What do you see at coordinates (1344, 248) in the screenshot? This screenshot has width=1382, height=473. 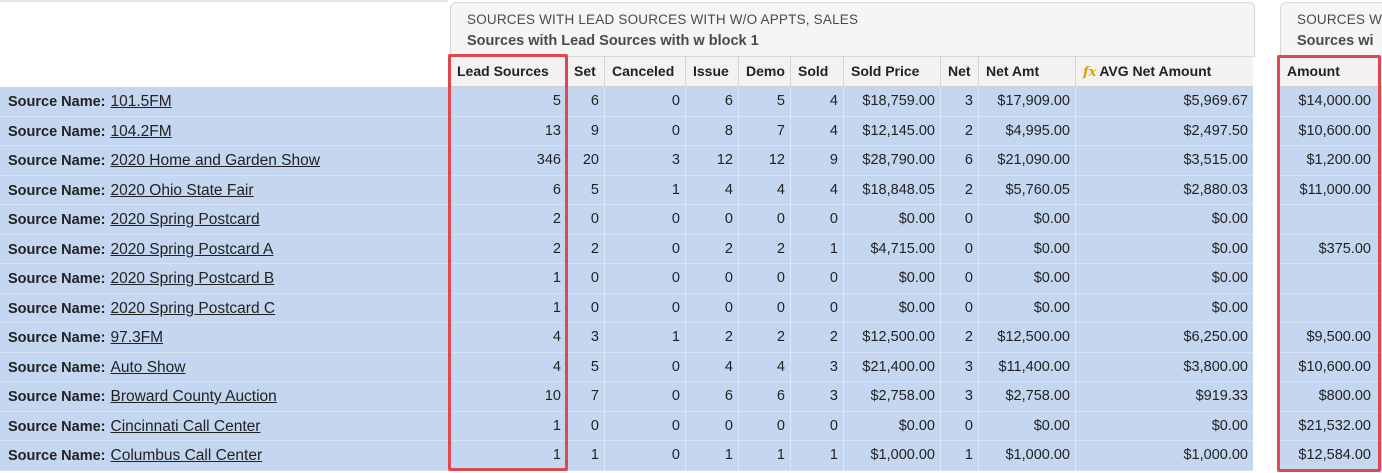 I see `cell-amount: $375.00` at bounding box center [1344, 248].